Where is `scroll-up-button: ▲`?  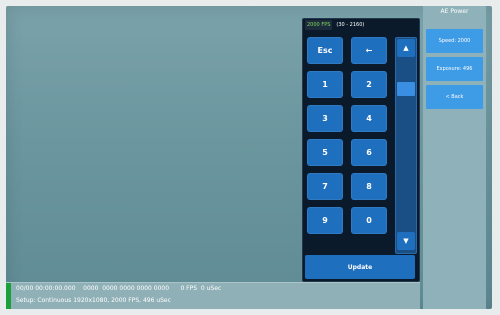 scroll-up-button: ▲ is located at coordinates (406, 48).